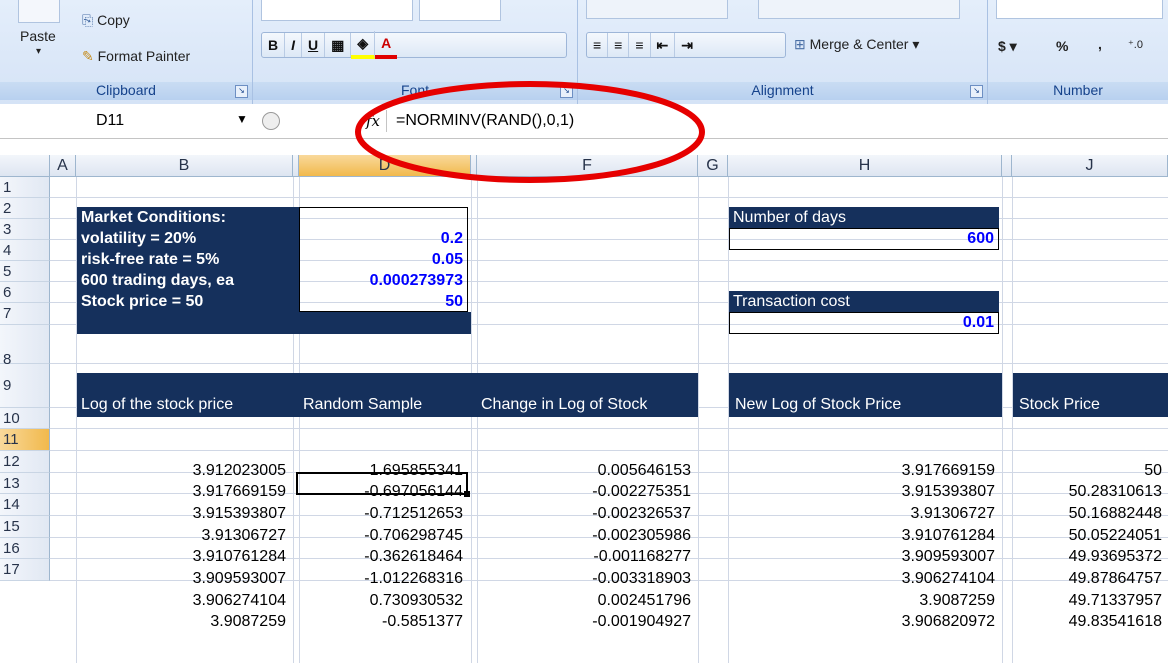  I want to click on volatility-label: volatility = 20%, so click(185, 238).